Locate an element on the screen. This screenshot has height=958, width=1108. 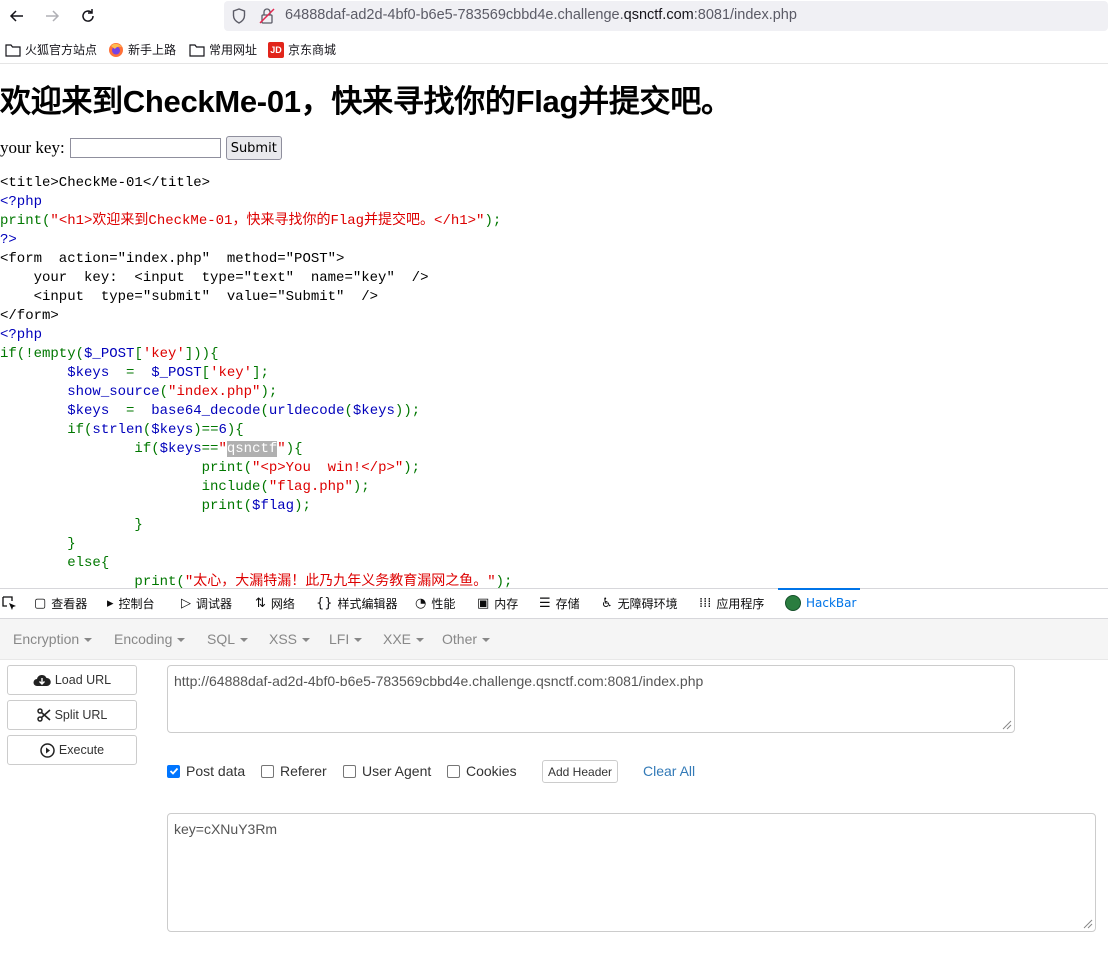
source-token: == is located at coordinates (210, 449).